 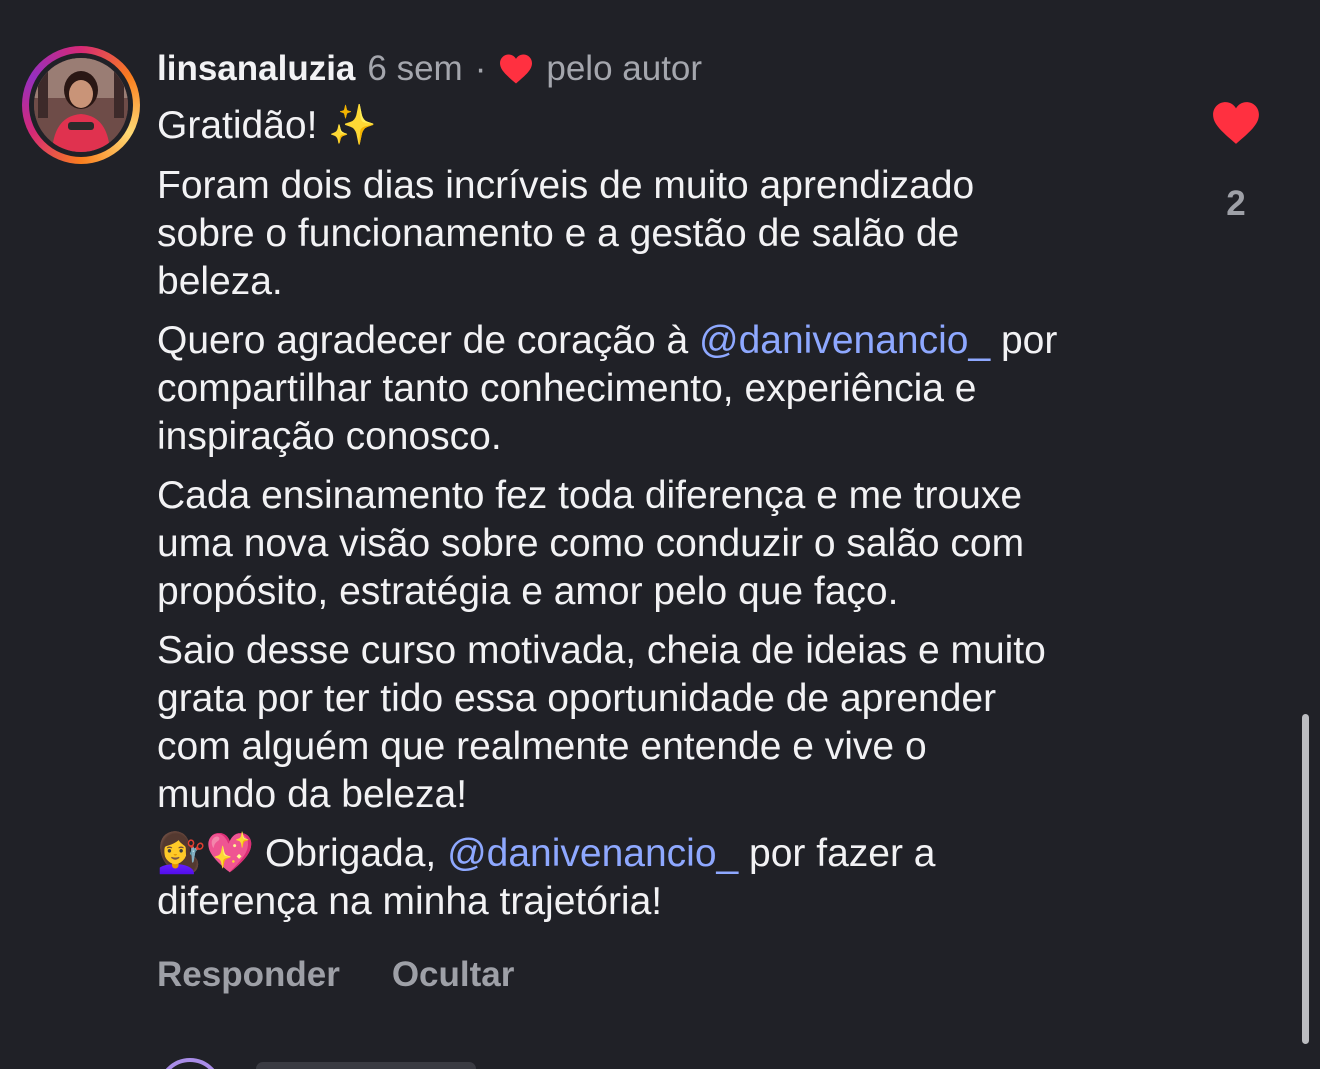 What do you see at coordinates (415, 68) in the screenshot?
I see `comment-time: 6 sem` at bounding box center [415, 68].